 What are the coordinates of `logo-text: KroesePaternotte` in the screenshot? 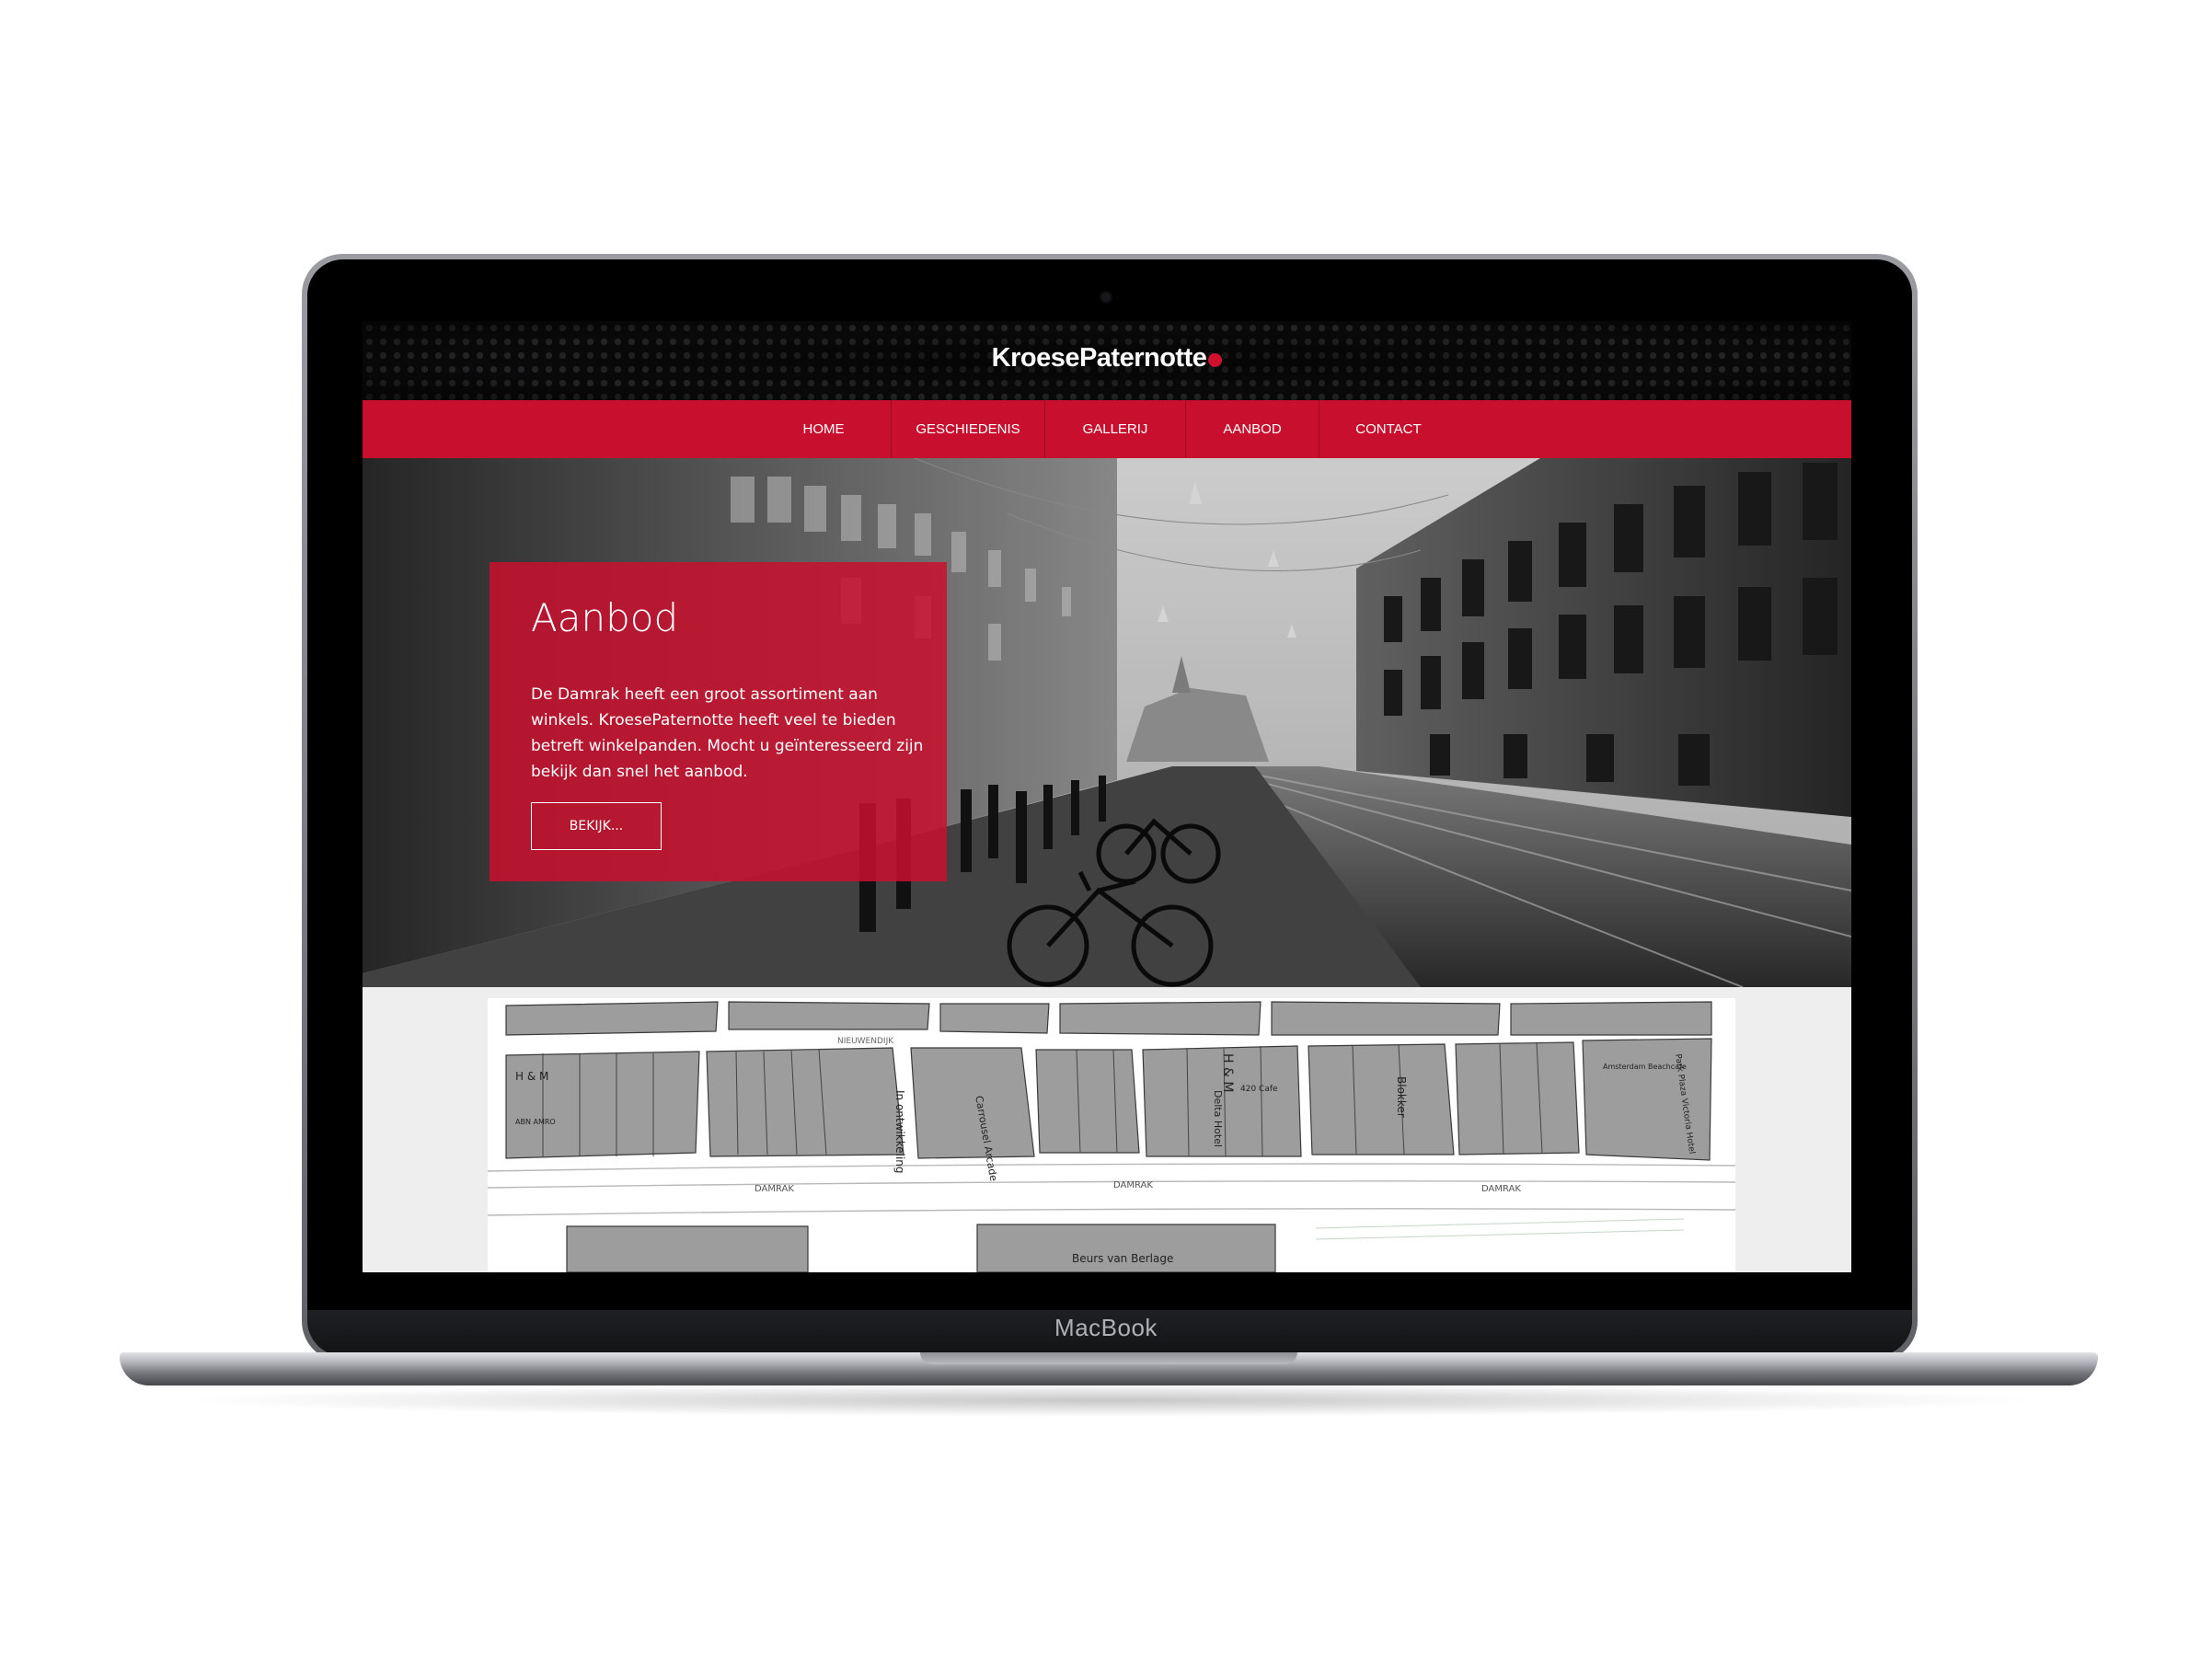 It's located at (1099, 358).